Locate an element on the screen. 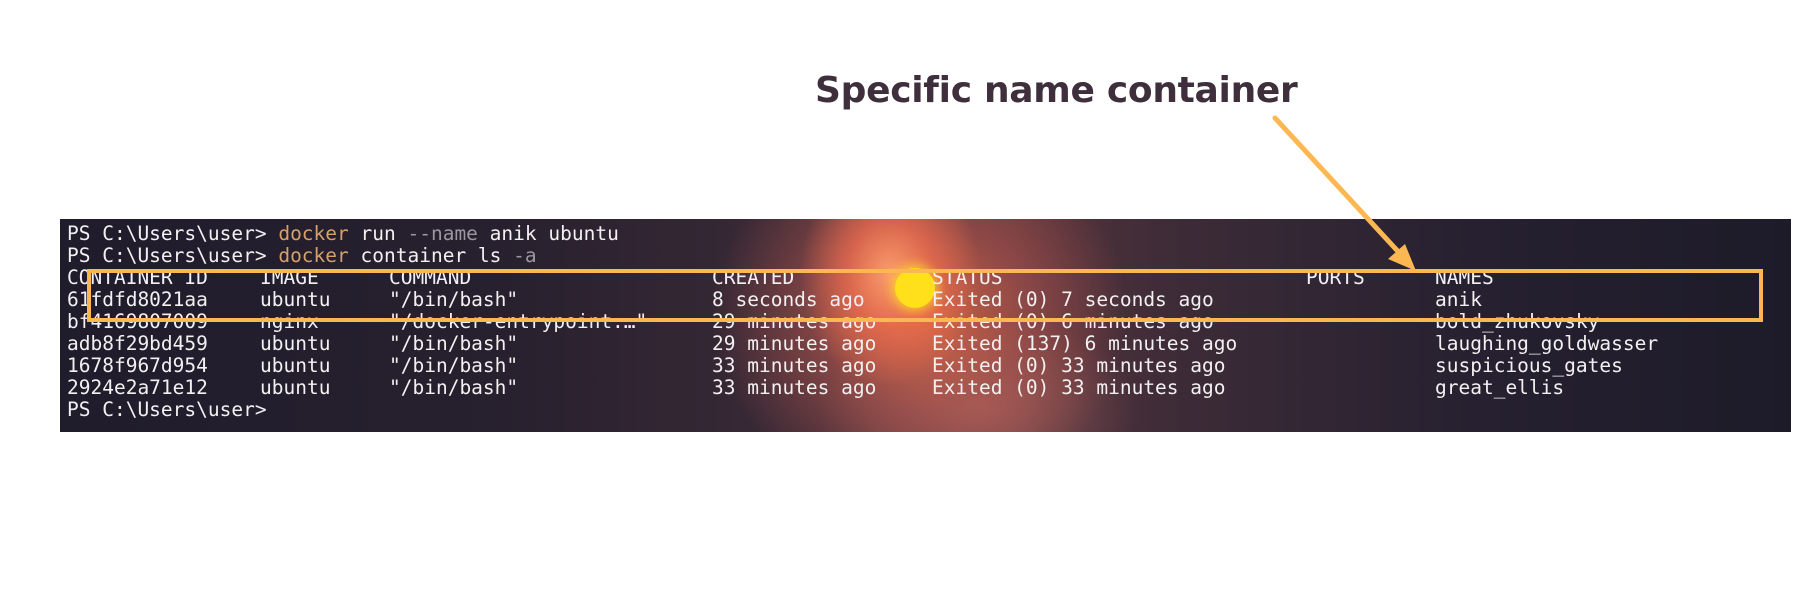  prompt-line-2: PS C:\Users\user> docker container ls -a is located at coordinates (302, 256).